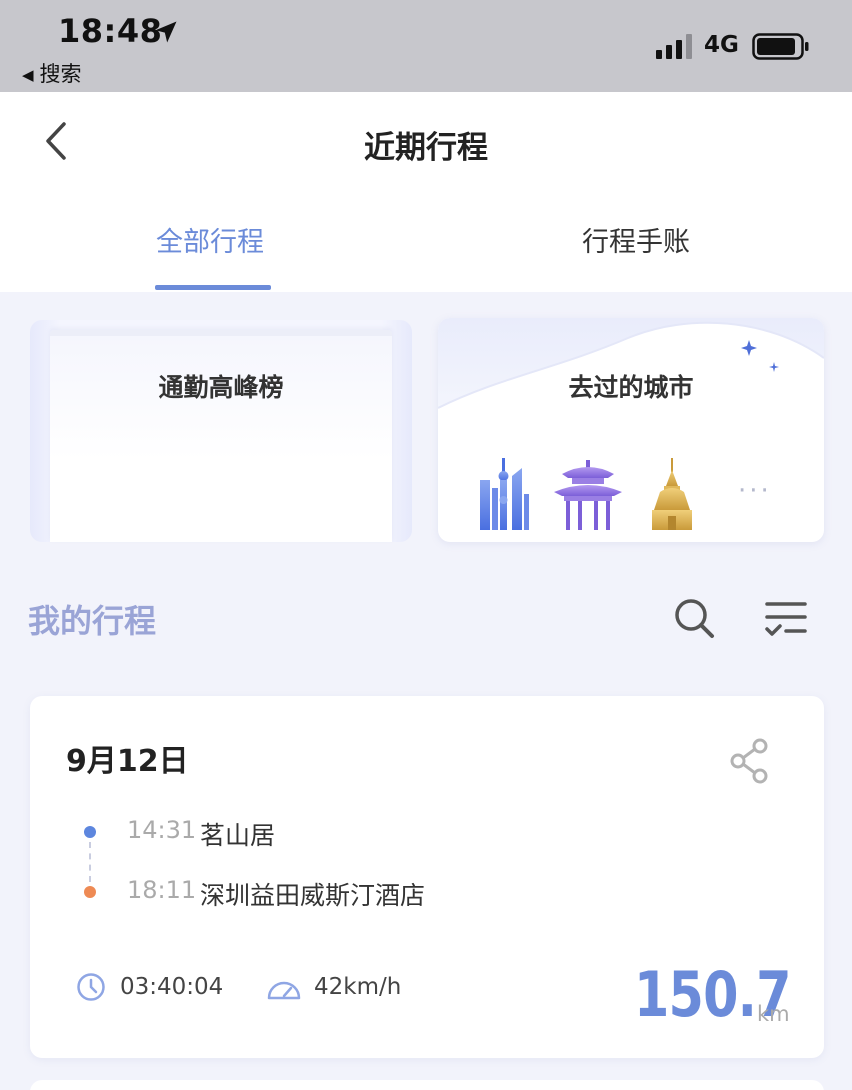 This screenshot has width=852, height=1090. I want to click on status-time: 18:48, so click(110, 31).